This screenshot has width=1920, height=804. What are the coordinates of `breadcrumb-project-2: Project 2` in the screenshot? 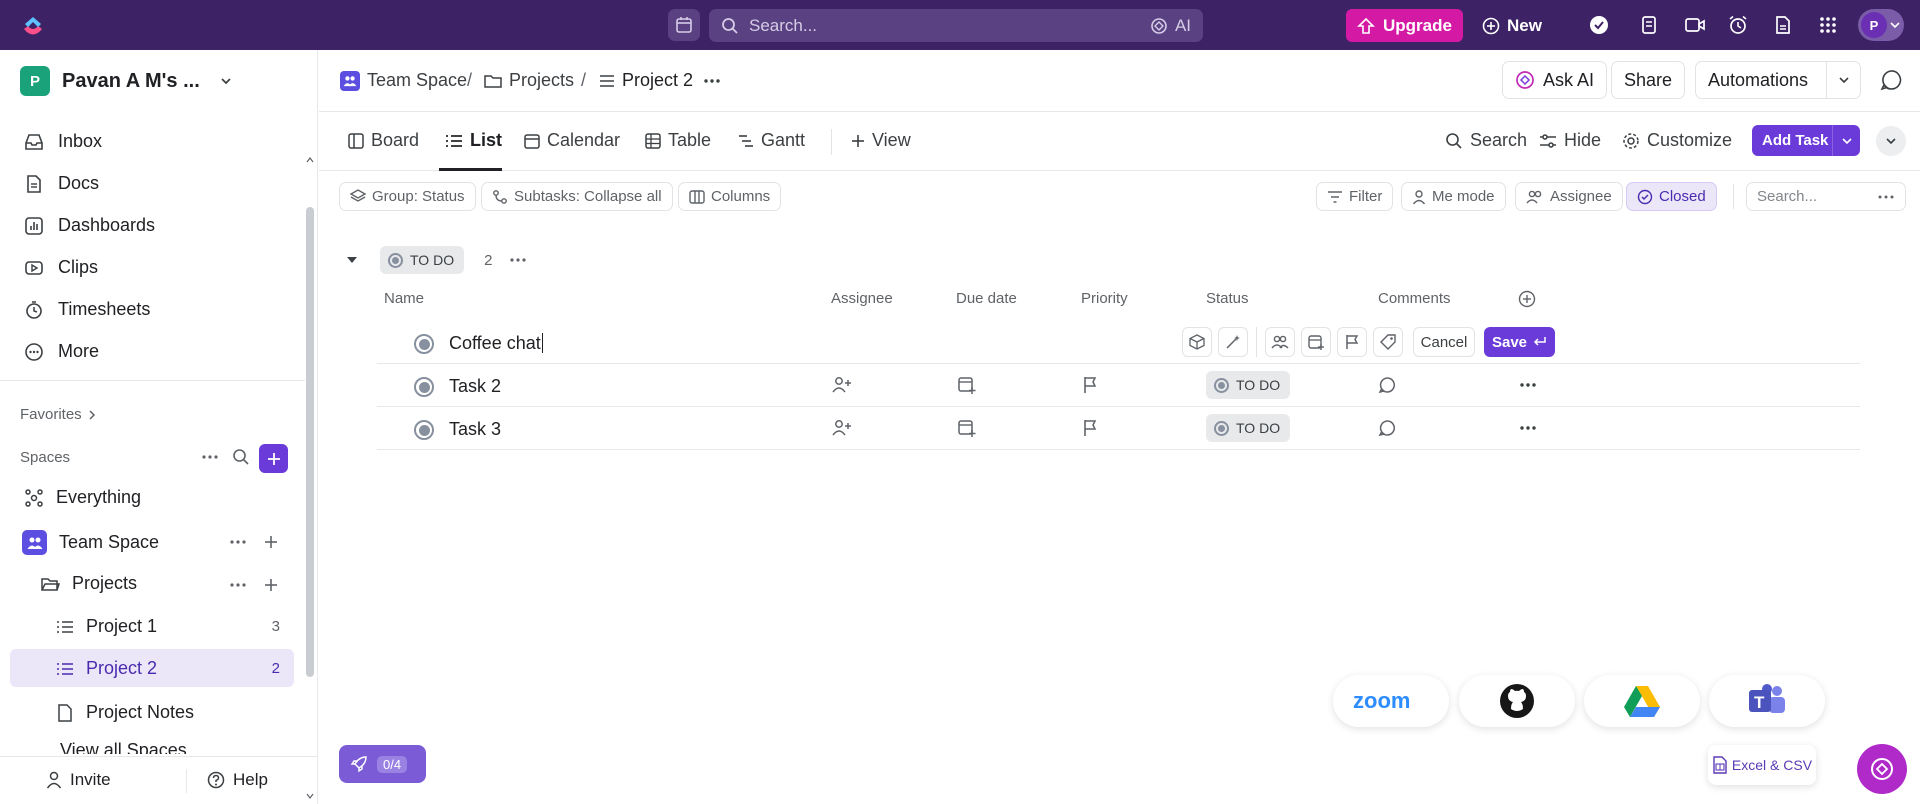 It's located at (646, 80).